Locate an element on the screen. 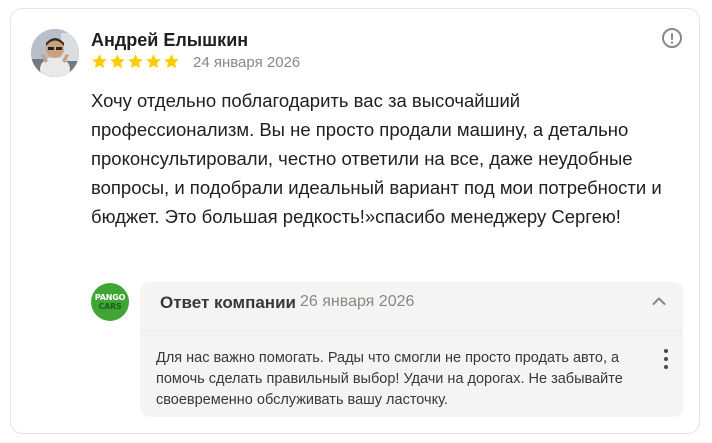 Image resolution: width=712 pixels, height=443 pixels. chevron-up-icon is located at coordinates (659, 301).